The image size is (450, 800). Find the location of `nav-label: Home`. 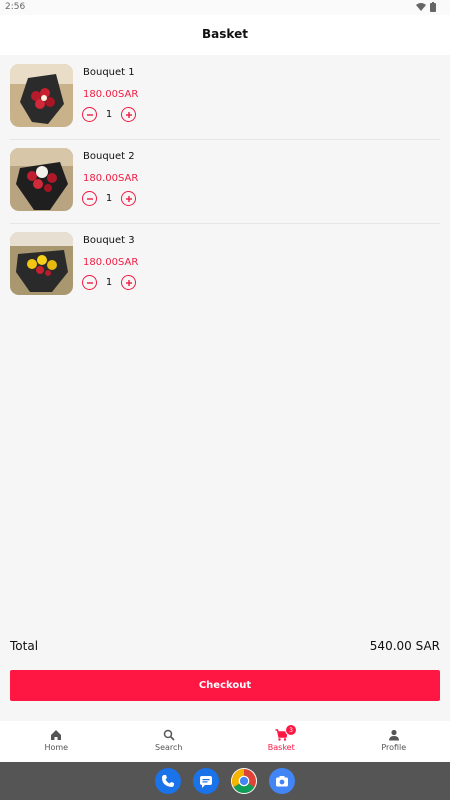

nav-label: Home is located at coordinates (56, 747).